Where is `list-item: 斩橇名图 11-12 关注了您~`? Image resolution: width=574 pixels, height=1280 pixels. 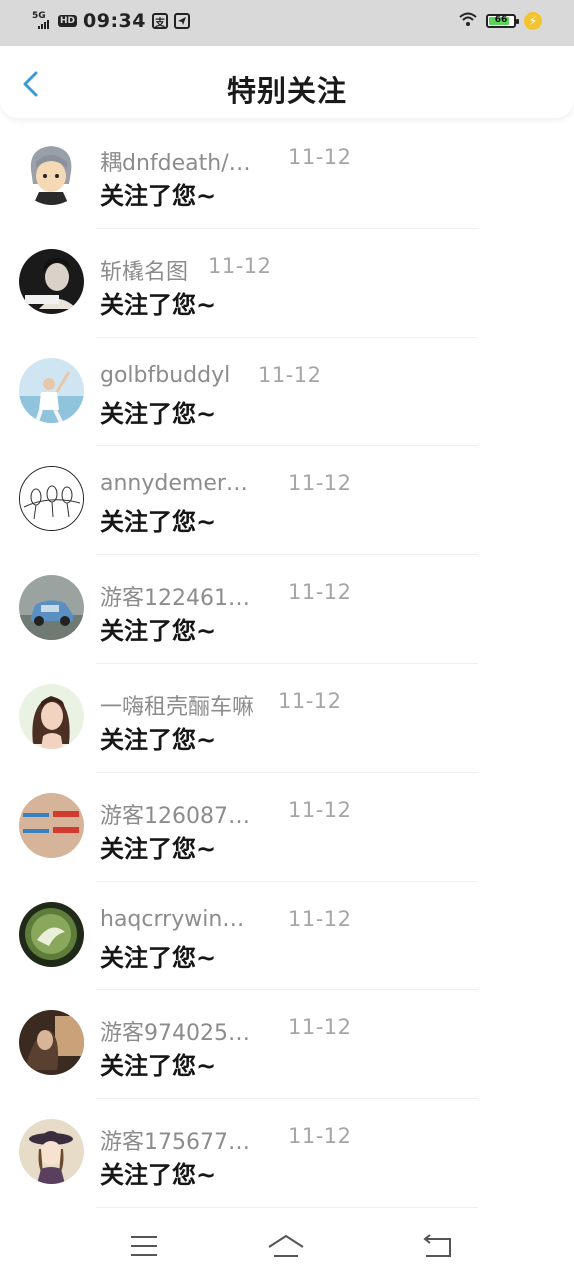
list-item: 斩橇名图 11-12 关注了您~ is located at coordinates (287, 283).